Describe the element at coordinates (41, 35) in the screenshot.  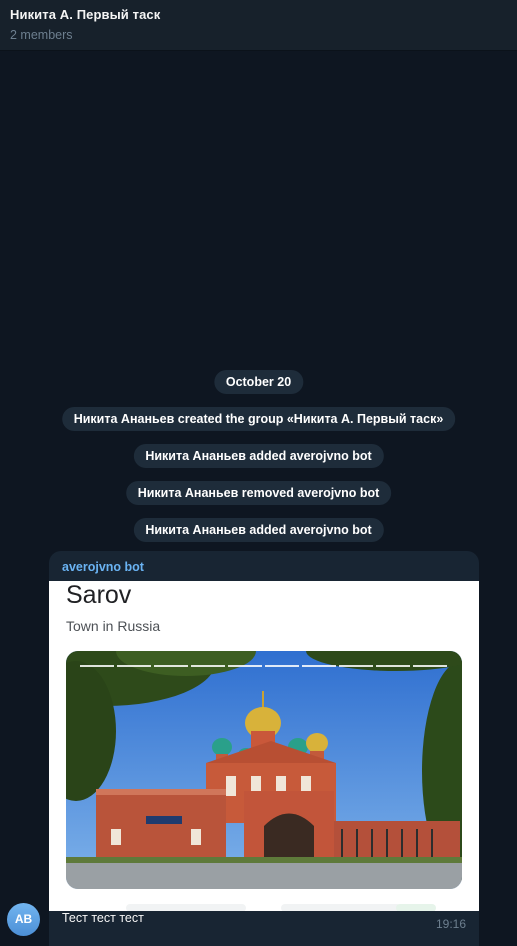
I see `members-count: 2 members` at that location.